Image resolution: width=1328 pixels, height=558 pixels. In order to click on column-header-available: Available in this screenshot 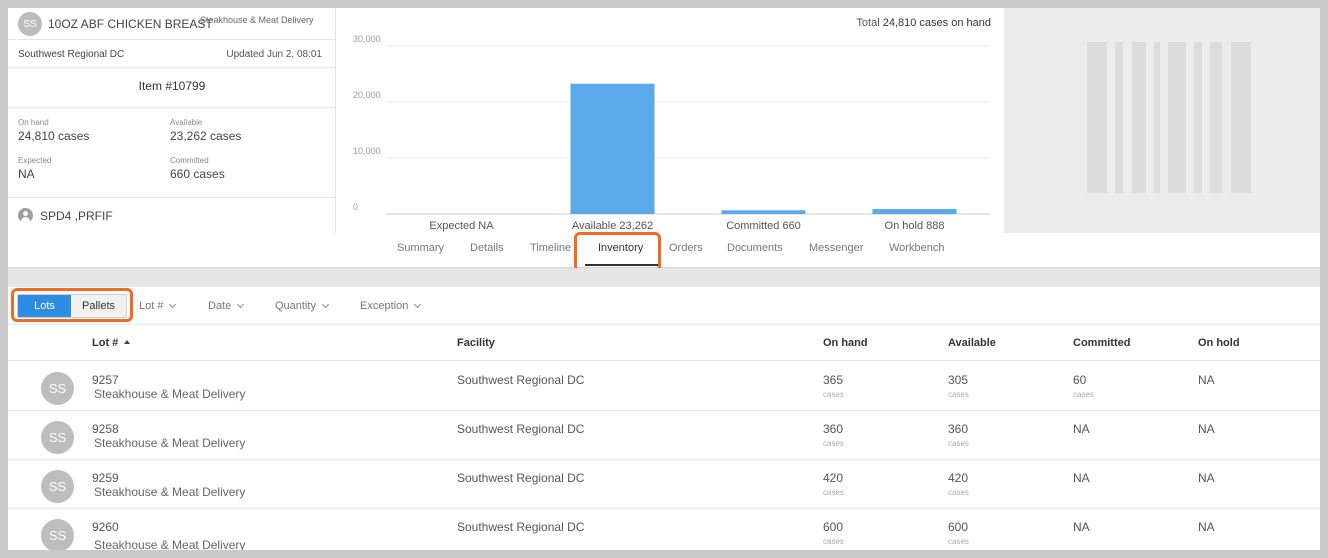, I will do `click(972, 343)`.